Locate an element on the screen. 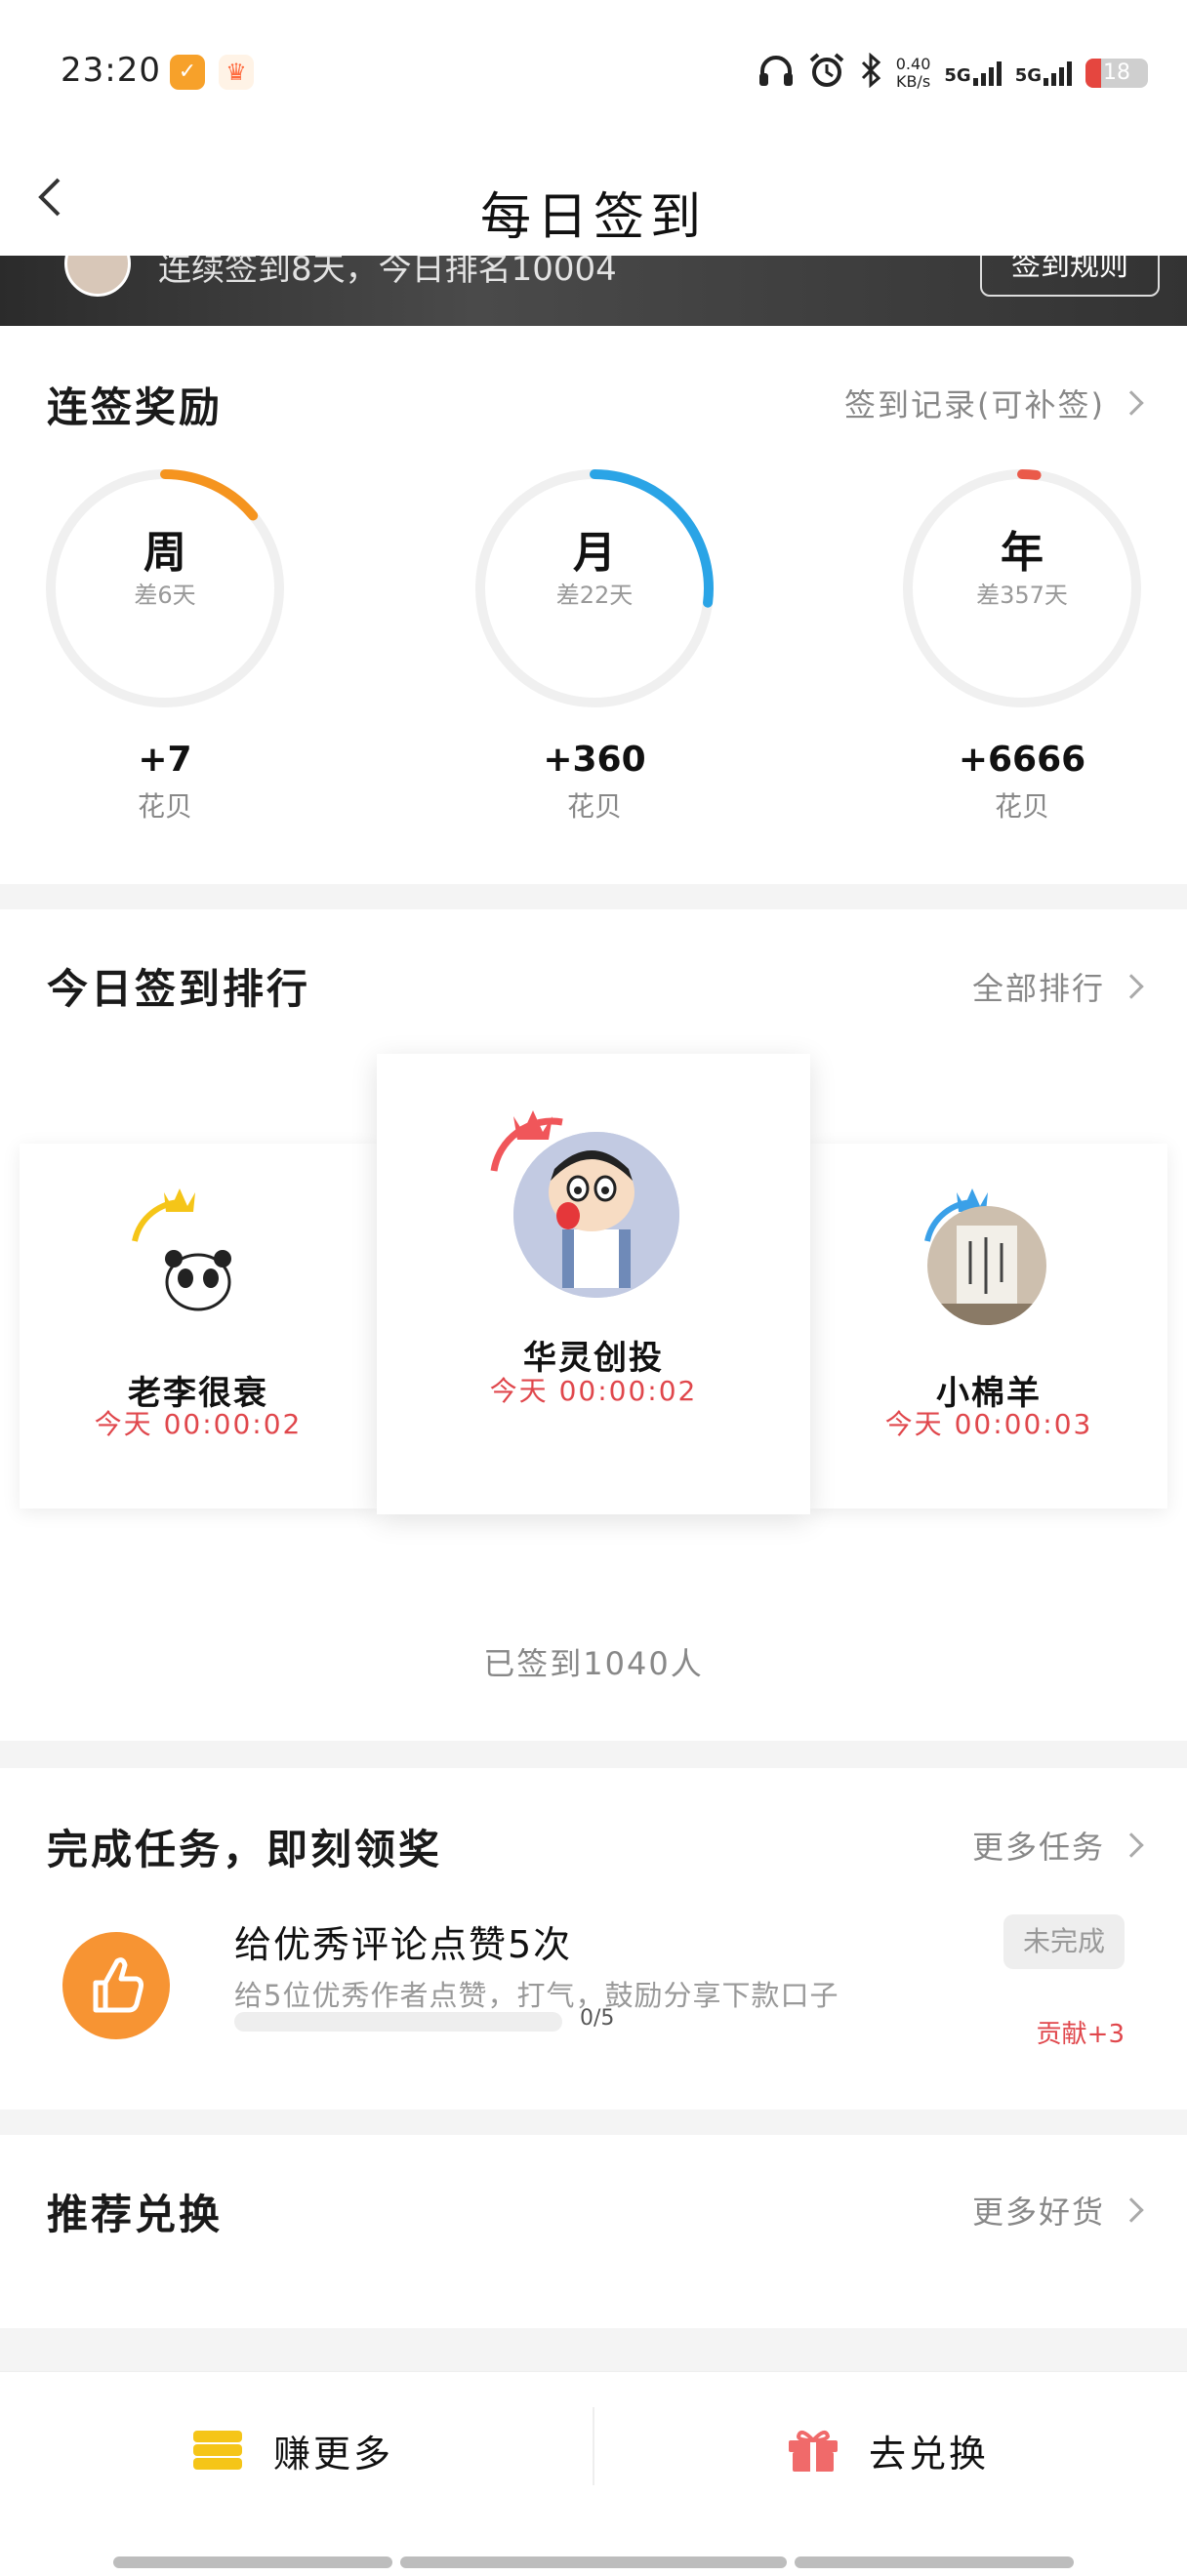 The width and height of the screenshot is (1187, 2576). ring-week: 周 差6天 +7 花贝 is located at coordinates (165, 645).